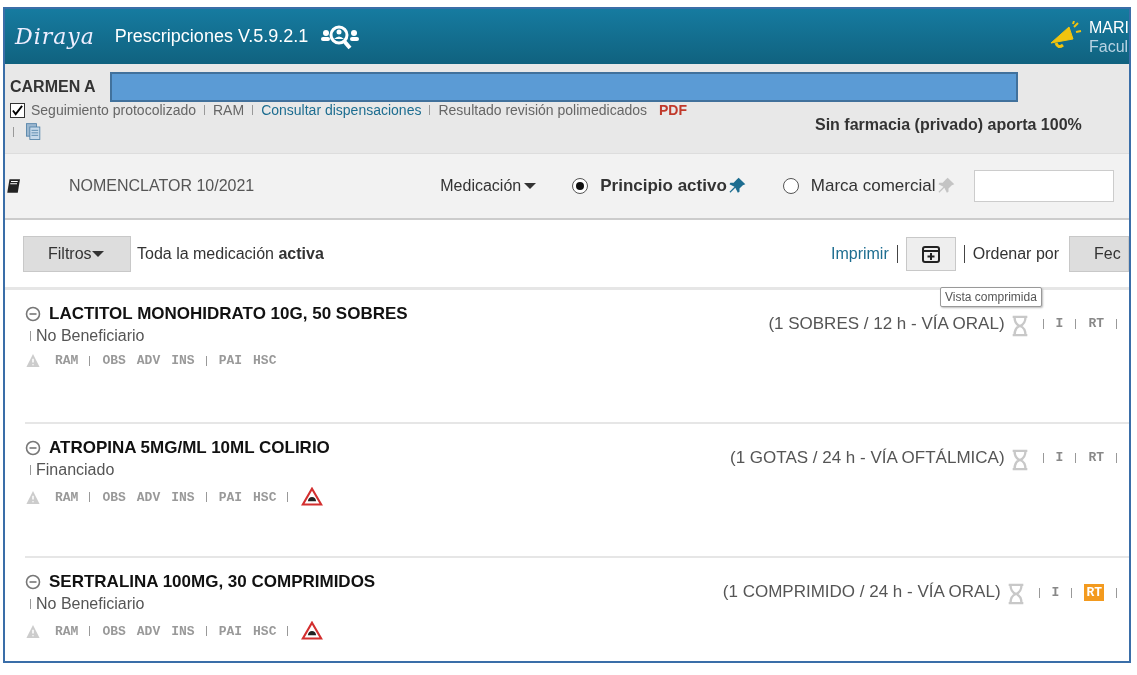  What do you see at coordinates (17, 110) in the screenshot?
I see `checkbox` at bounding box center [17, 110].